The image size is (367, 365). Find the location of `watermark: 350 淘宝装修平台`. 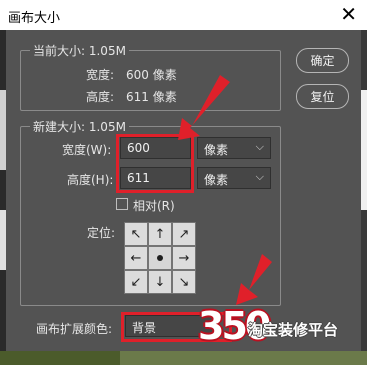

watermark: 350 淘宝装修平台 is located at coordinates (282, 326).